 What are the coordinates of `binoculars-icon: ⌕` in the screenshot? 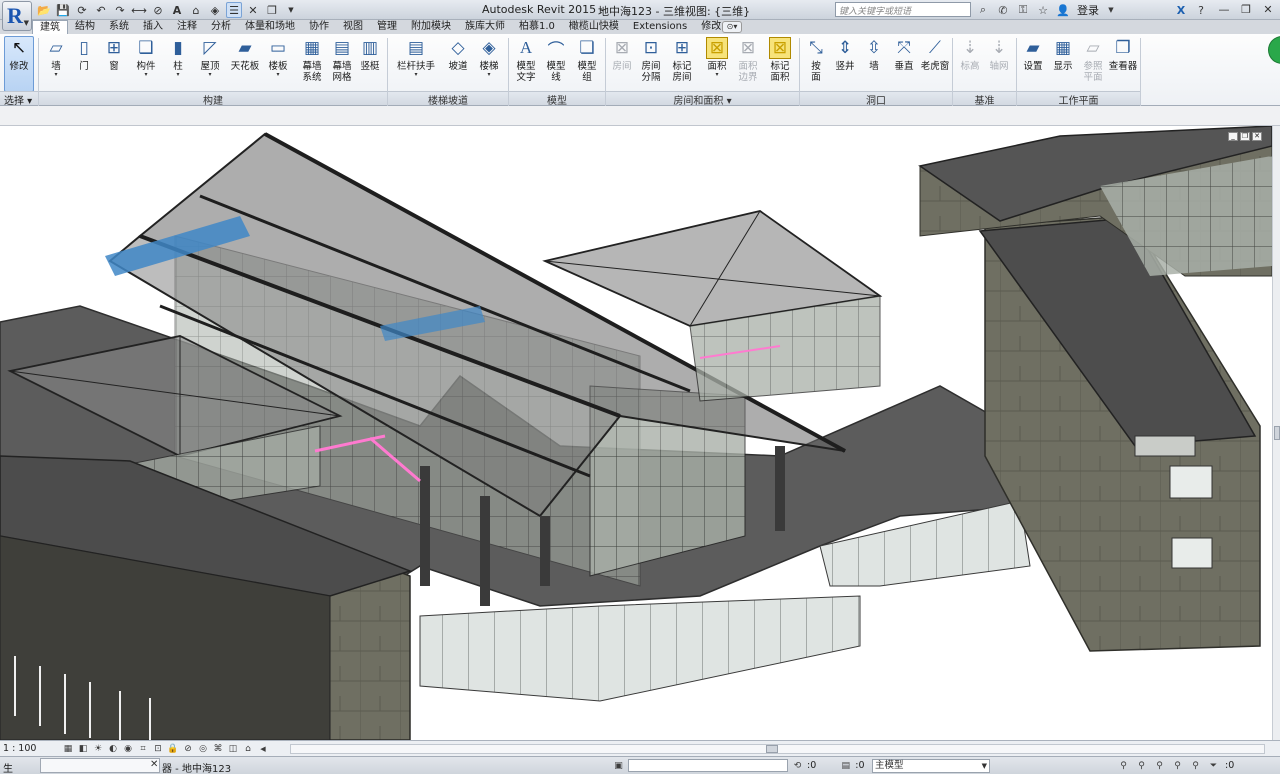 It's located at (983, 10).